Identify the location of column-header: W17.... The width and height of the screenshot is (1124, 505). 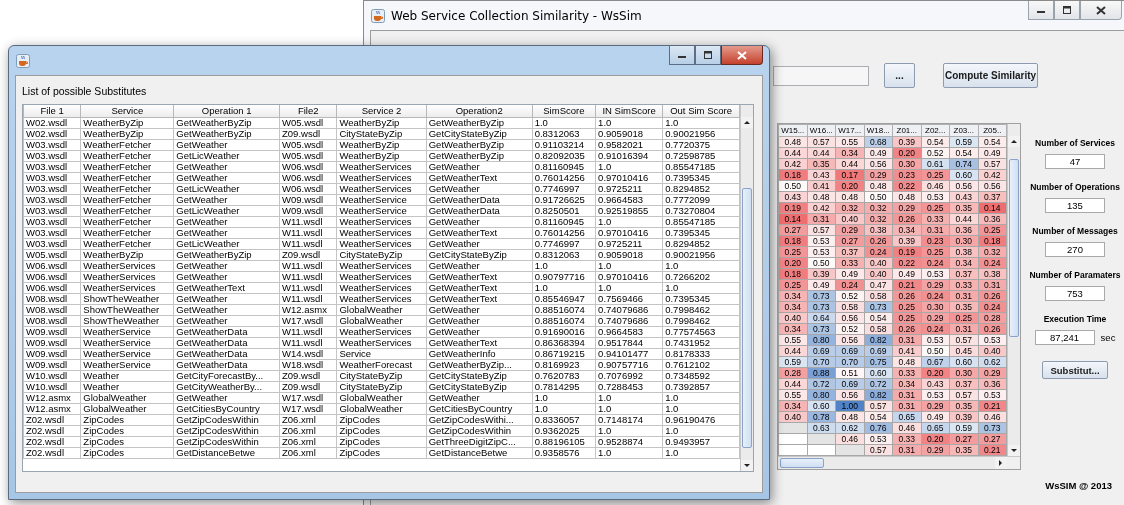
(849, 130).